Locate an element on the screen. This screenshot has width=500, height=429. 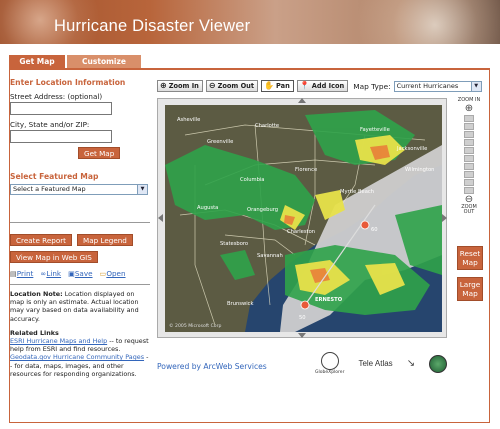
street-input is located at coordinates (61, 108).